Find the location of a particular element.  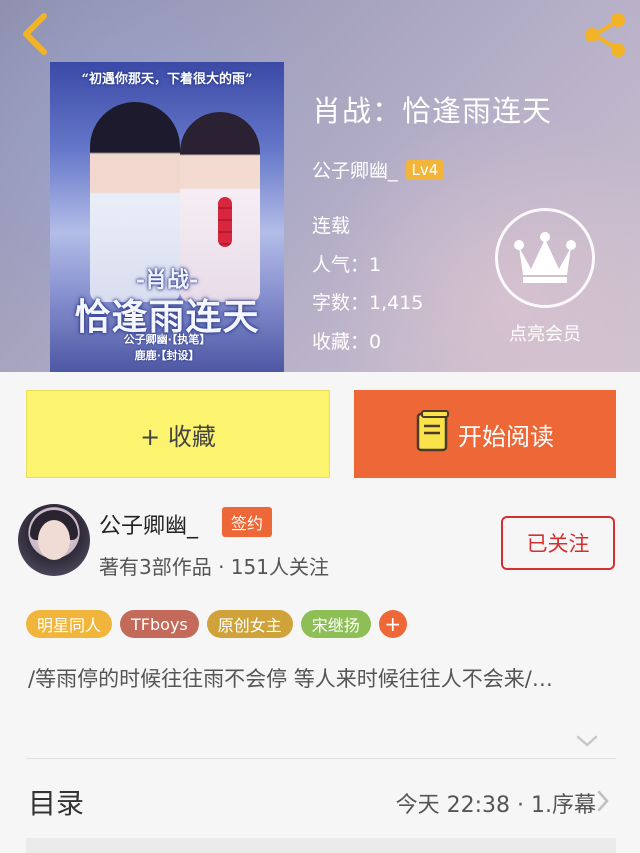

chevron-down-icon is located at coordinates (587, 740).